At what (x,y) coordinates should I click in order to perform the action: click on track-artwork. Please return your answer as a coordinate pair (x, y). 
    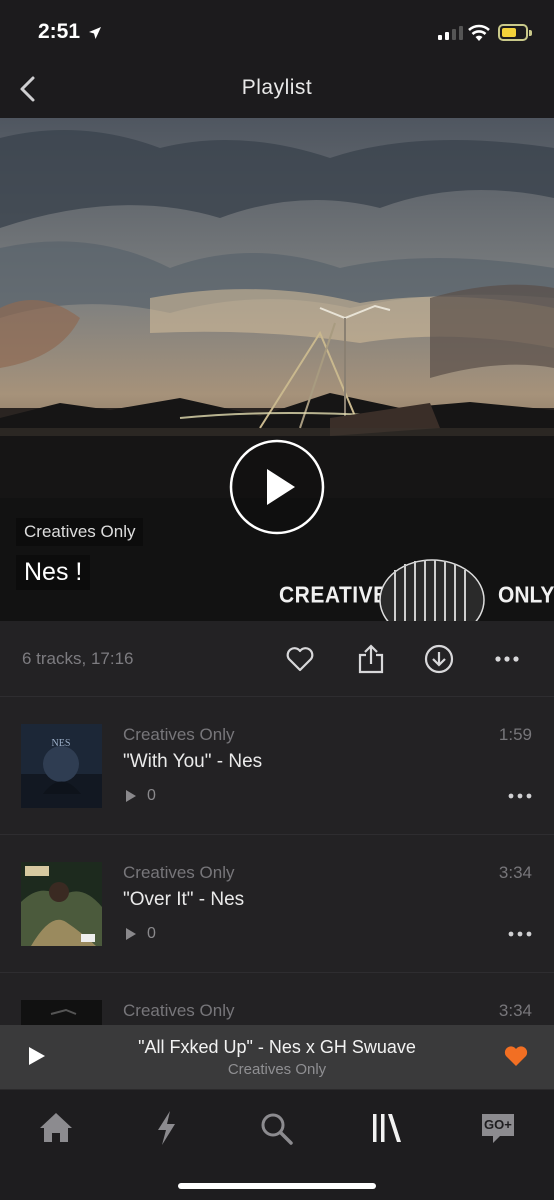
    Looking at the image, I should click on (61, 904).